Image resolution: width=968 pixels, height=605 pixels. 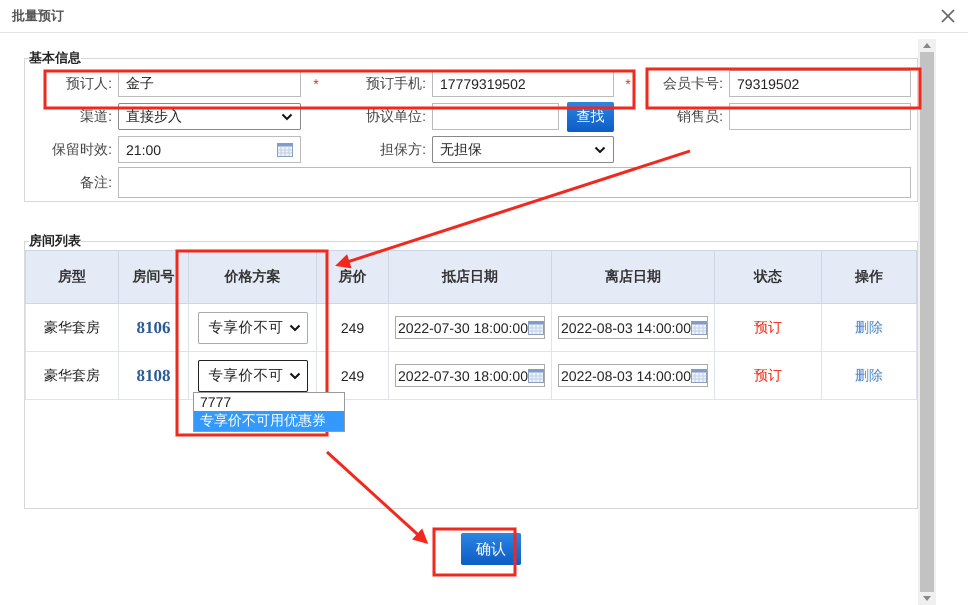 What do you see at coordinates (55, 241) in the screenshot?
I see `section-title: 房间列表` at bounding box center [55, 241].